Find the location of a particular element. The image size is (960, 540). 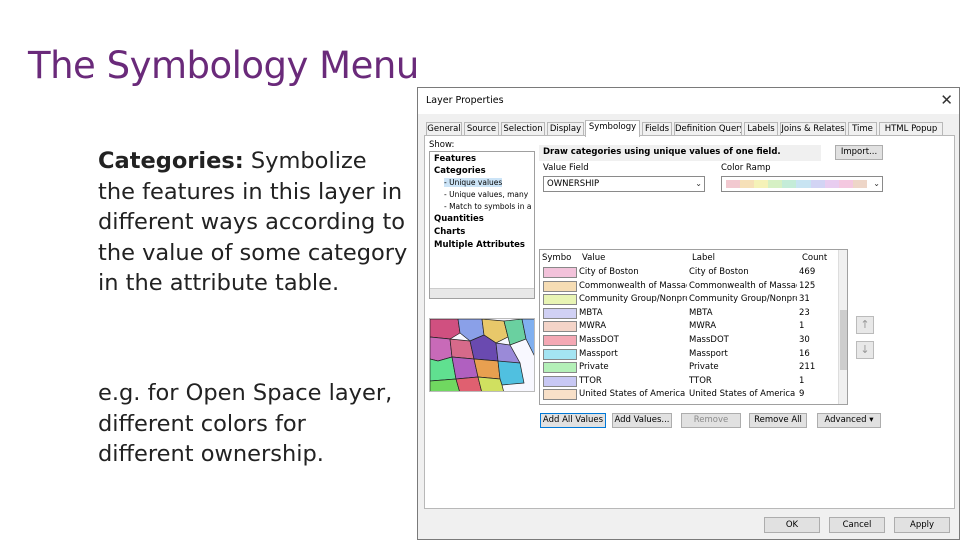

header-label: Label is located at coordinates (703, 258).